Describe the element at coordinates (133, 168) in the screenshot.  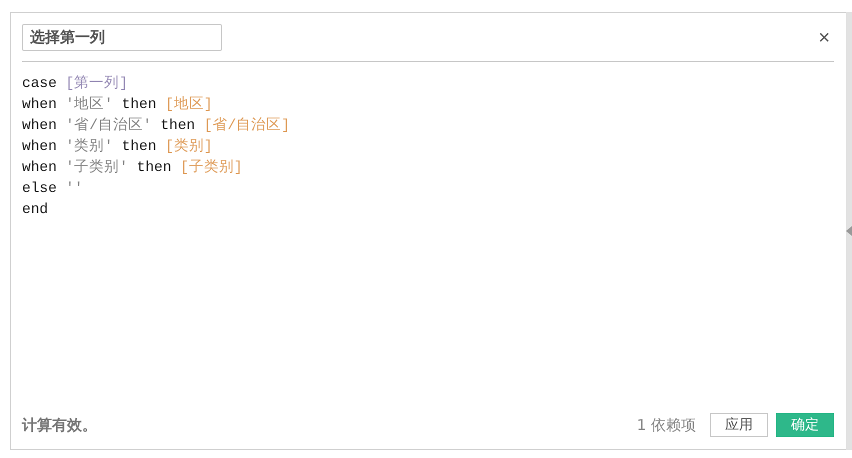
I see `code-line: when '子类别' then [子类别]` at that location.